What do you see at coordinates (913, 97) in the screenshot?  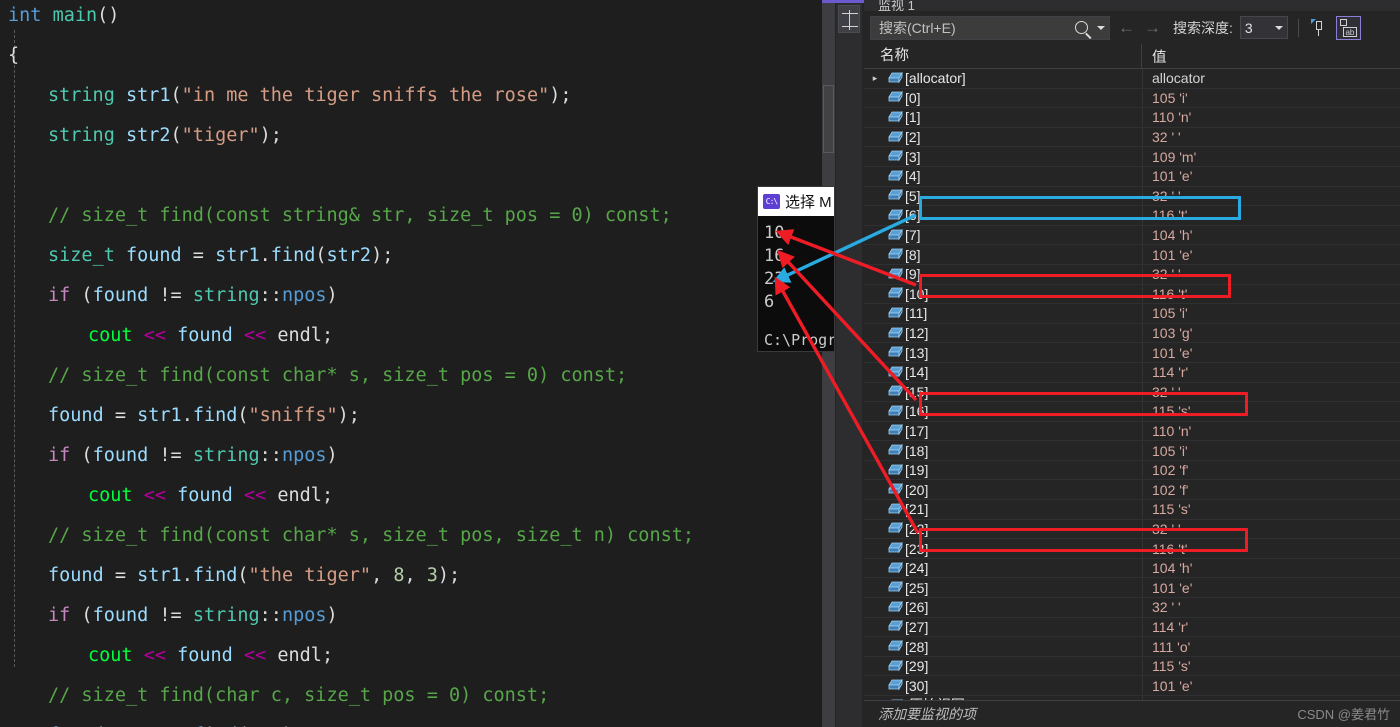 I see `watch-row-name: [0]` at bounding box center [913, 97].